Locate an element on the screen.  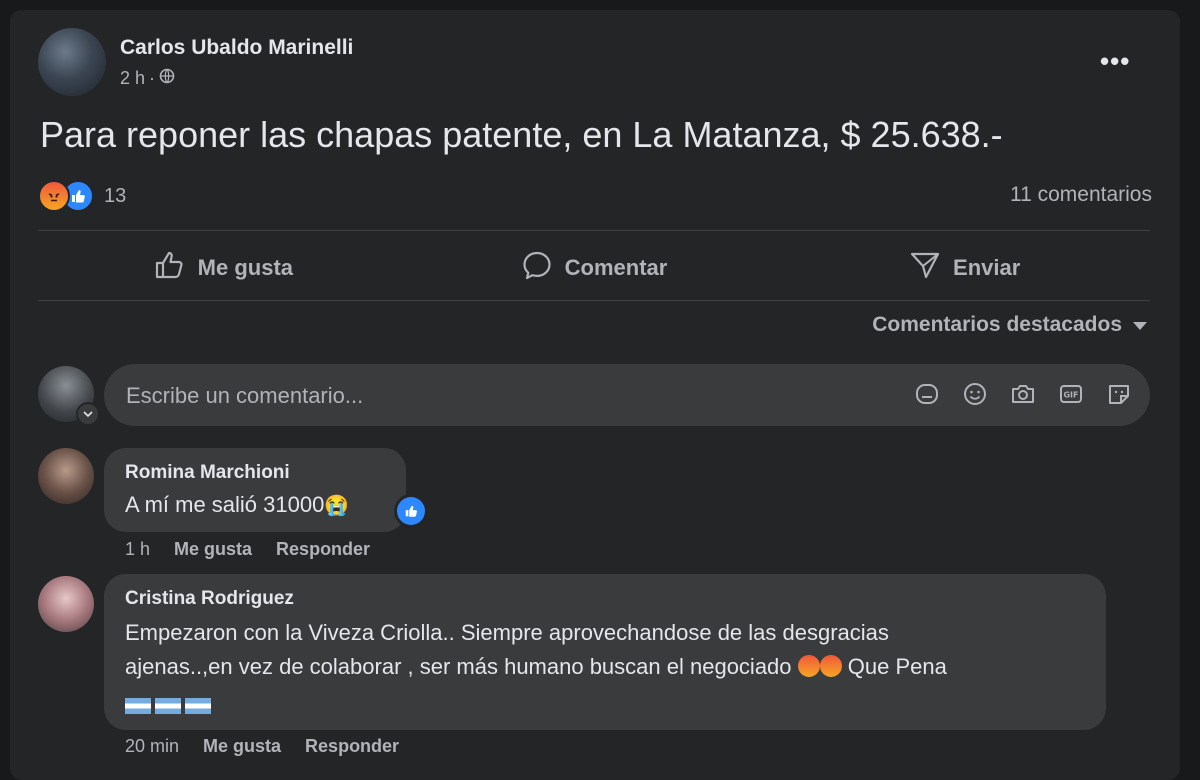
comment-author-name: Romina Marchioni is located at coordinates (207, 473).